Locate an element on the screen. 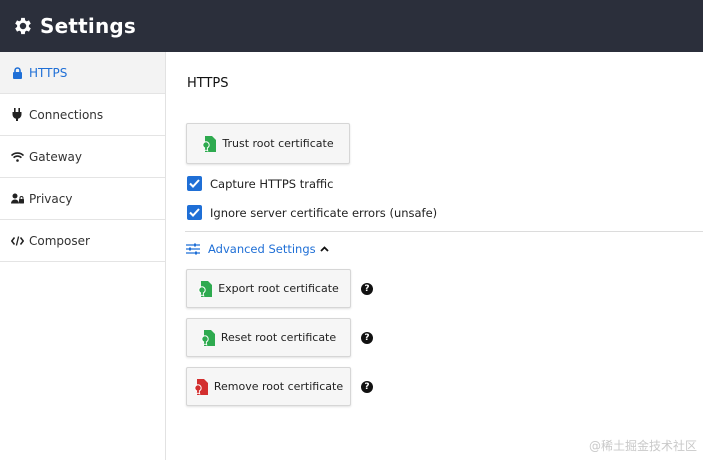  app-title: Settings is located at coordinates (88, 26).